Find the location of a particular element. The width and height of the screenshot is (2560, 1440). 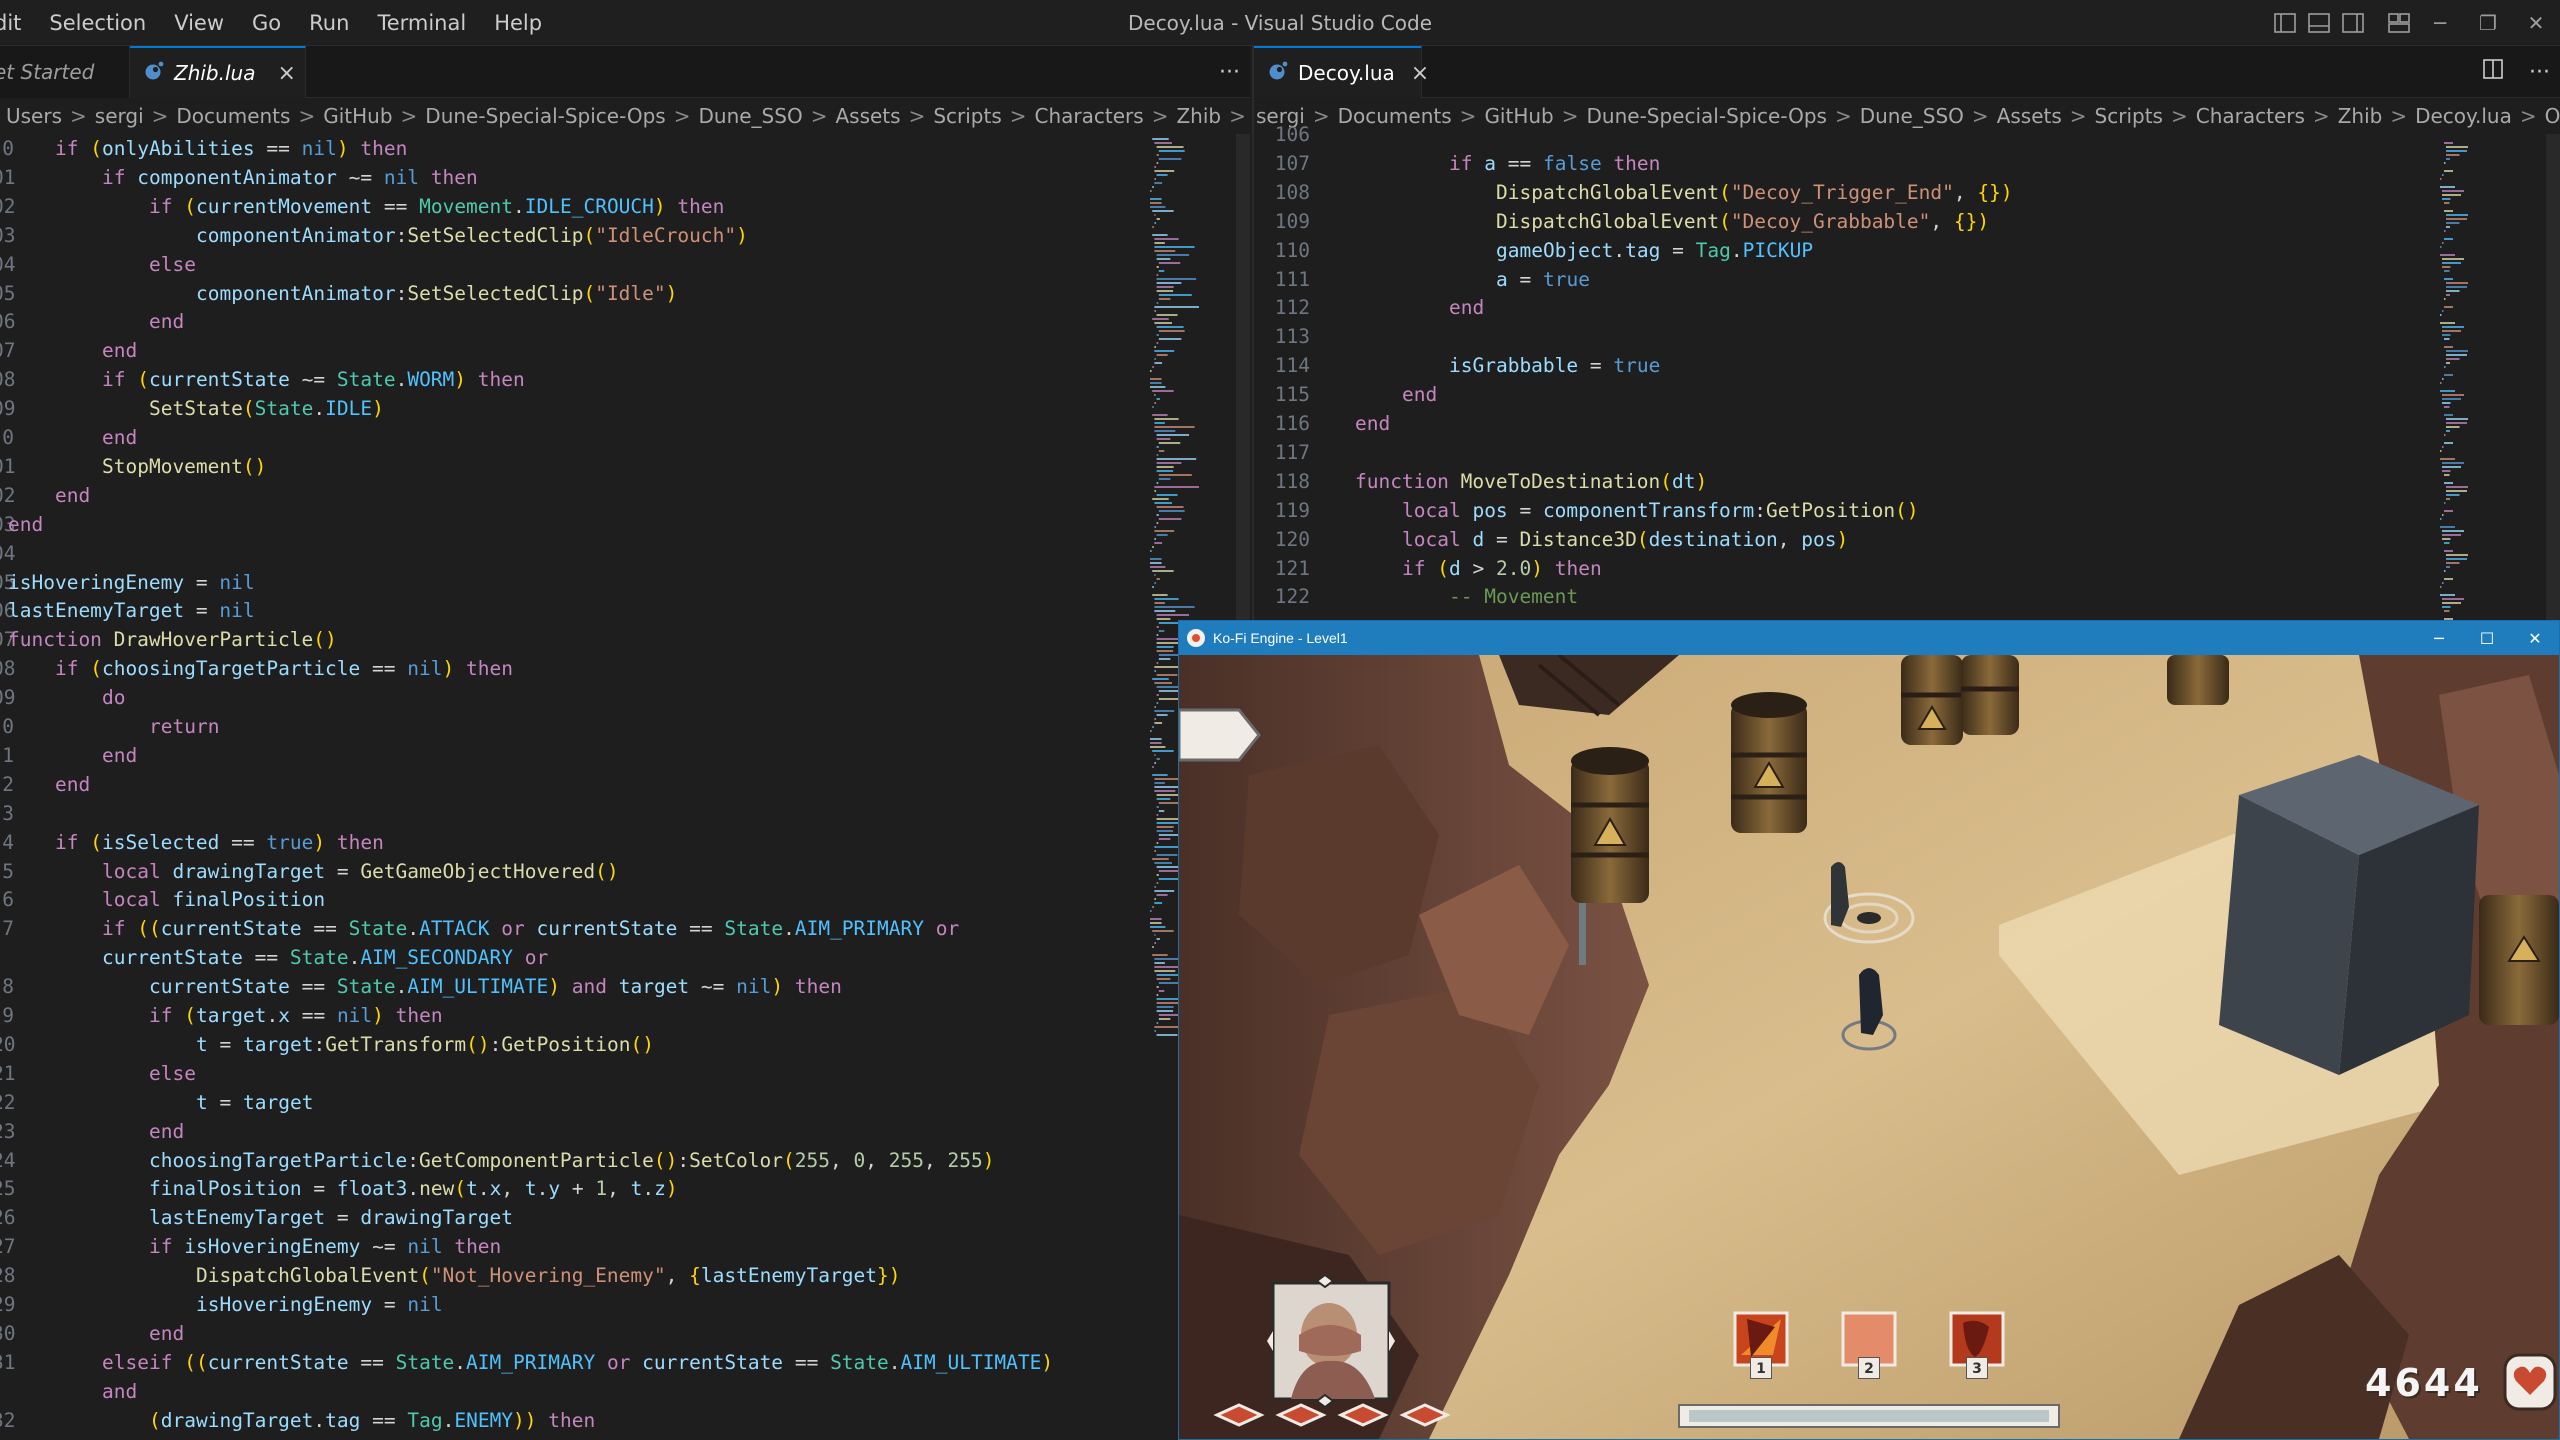

toggle-panel-icon is located at coordinates (2319, 23).